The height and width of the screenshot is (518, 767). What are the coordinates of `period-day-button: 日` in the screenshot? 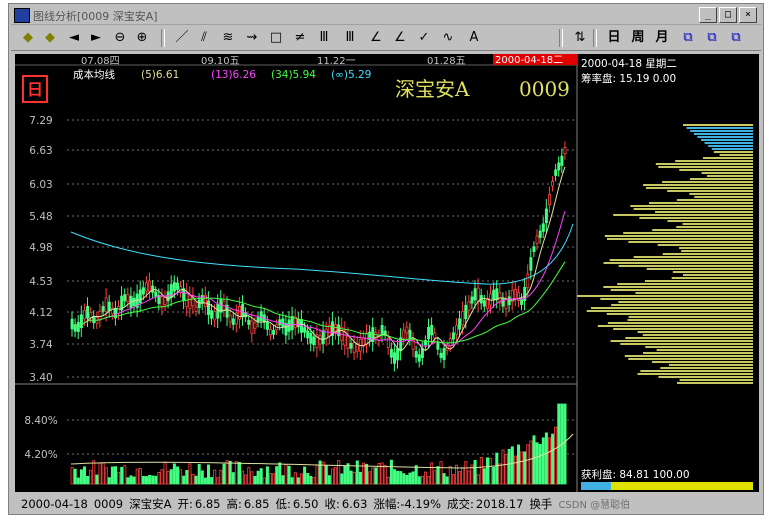 It's located at (614, 38).